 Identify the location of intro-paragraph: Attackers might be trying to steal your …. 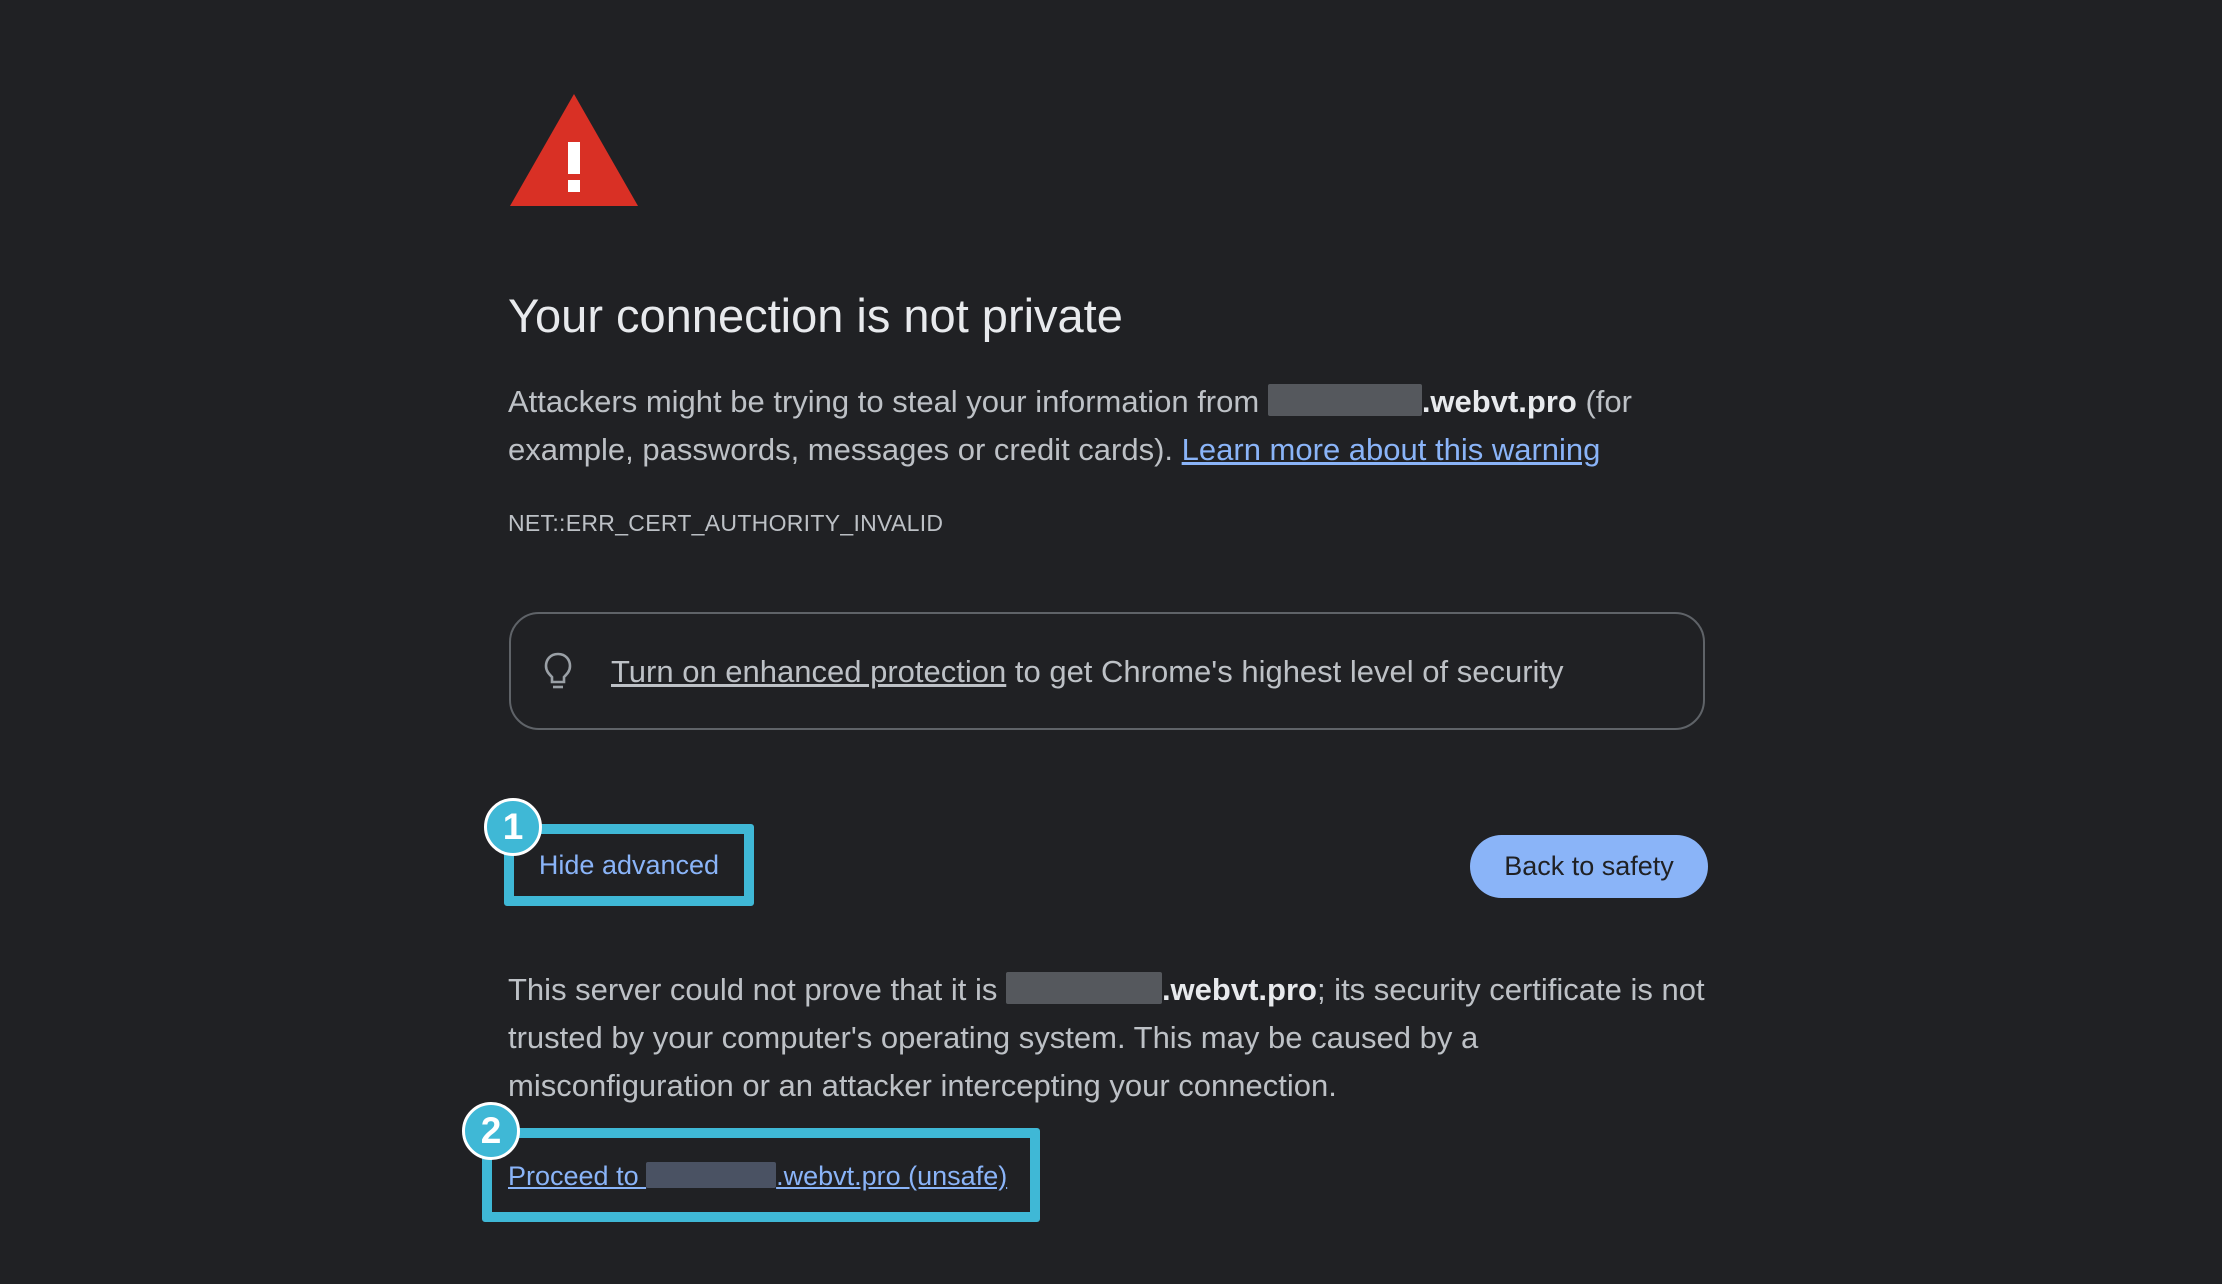
(1108, 426).